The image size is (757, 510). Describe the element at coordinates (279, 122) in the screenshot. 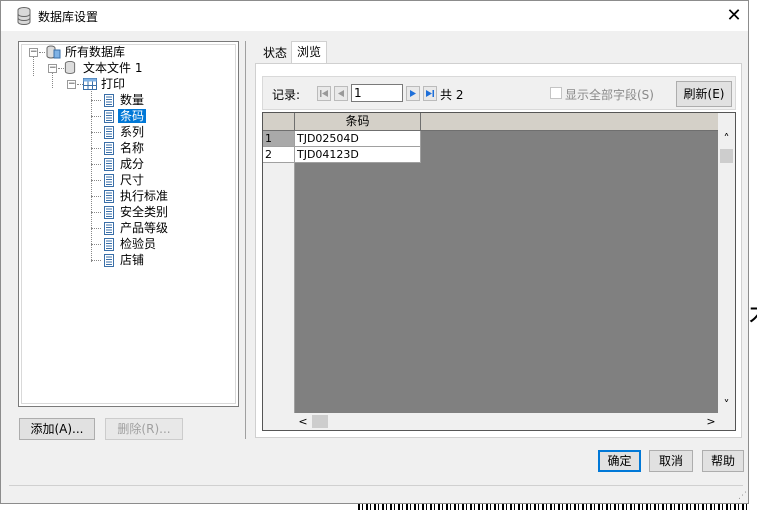

I see `grid-corner` at that location.